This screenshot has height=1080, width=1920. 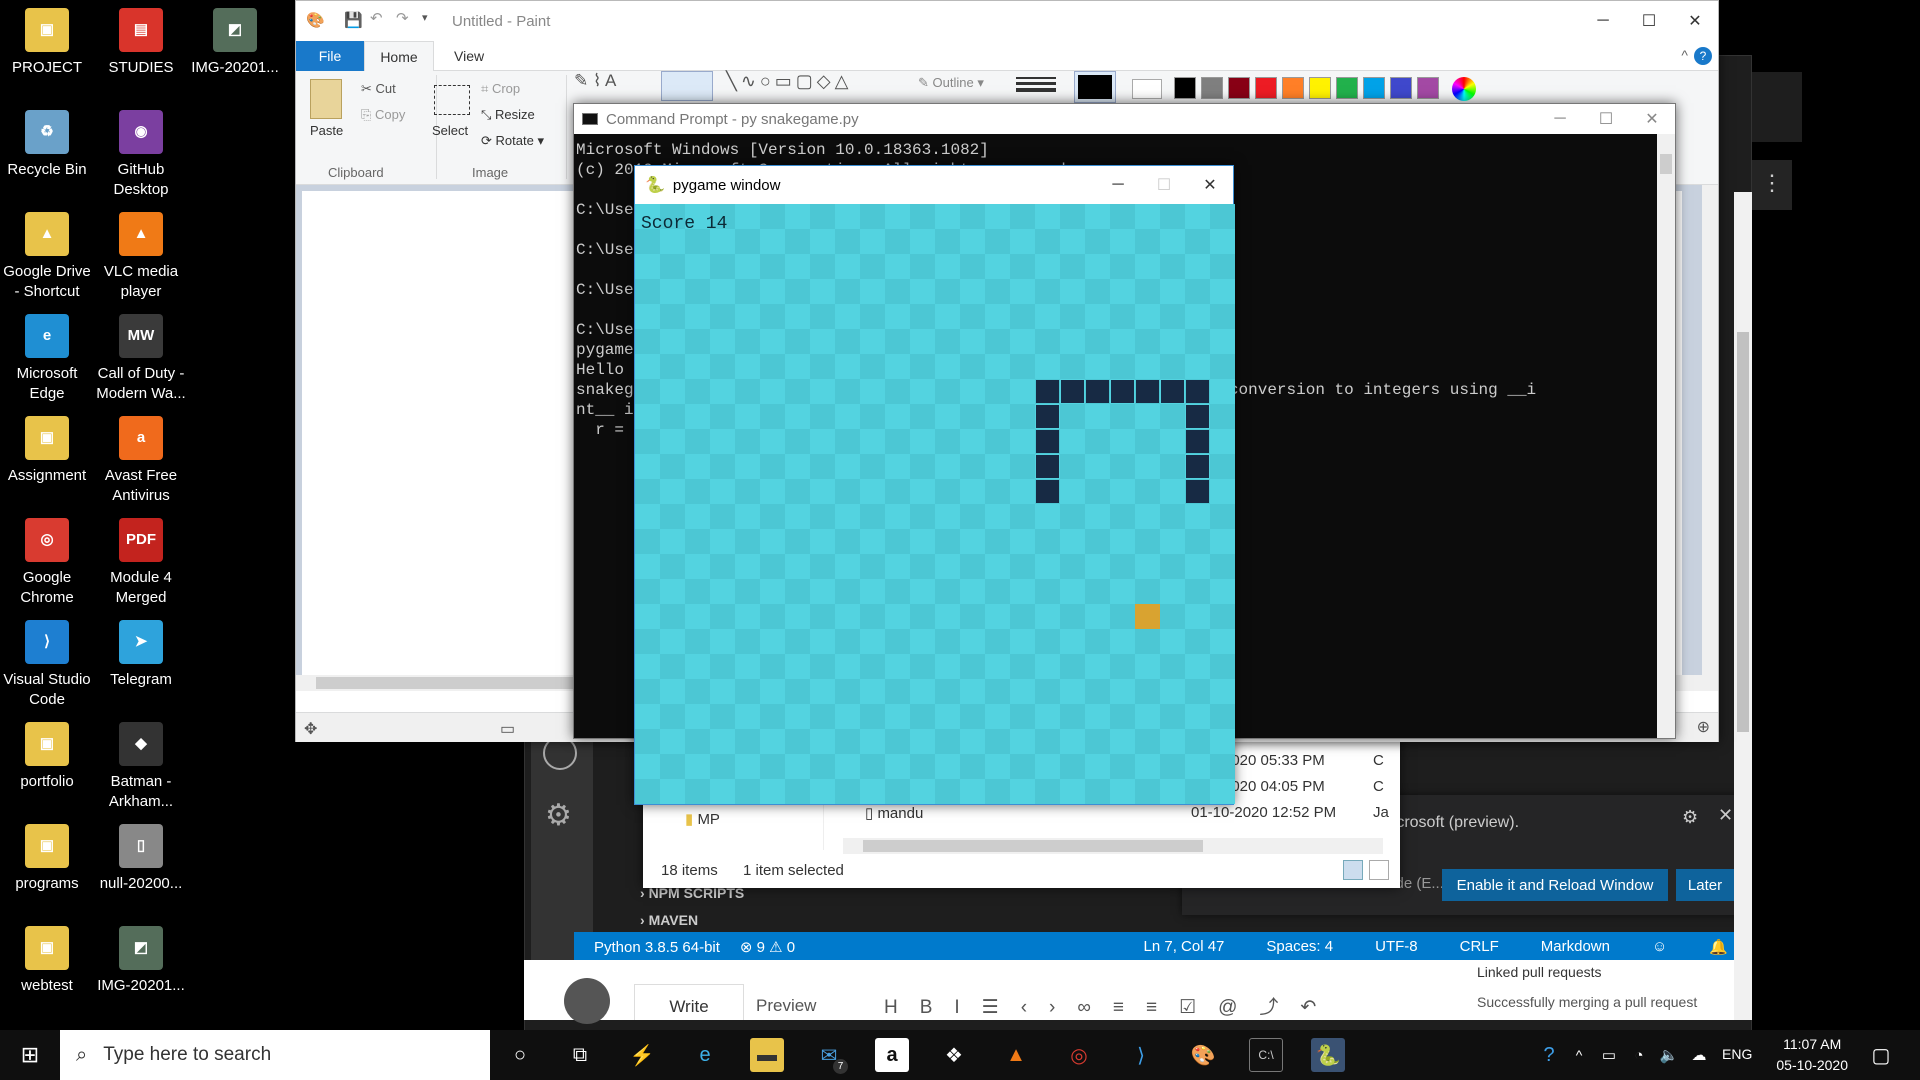 I want to click on desktop-icon: ▣ portfolio, so click(x=47, y=757).